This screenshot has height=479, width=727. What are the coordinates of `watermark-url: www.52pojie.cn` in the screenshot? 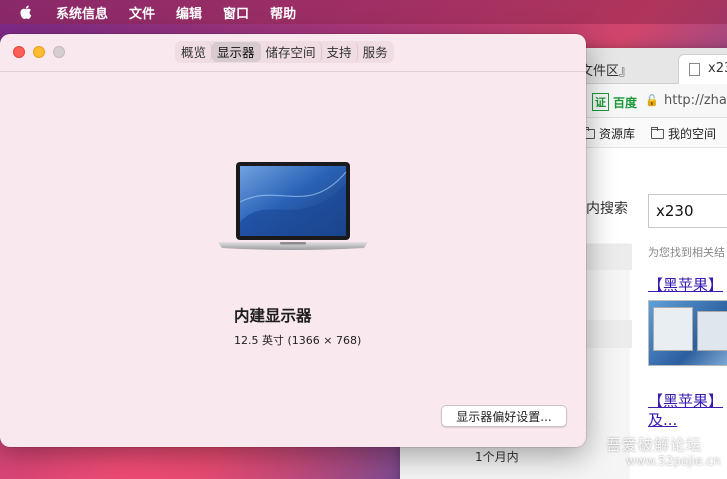 It's located at (673, 461).